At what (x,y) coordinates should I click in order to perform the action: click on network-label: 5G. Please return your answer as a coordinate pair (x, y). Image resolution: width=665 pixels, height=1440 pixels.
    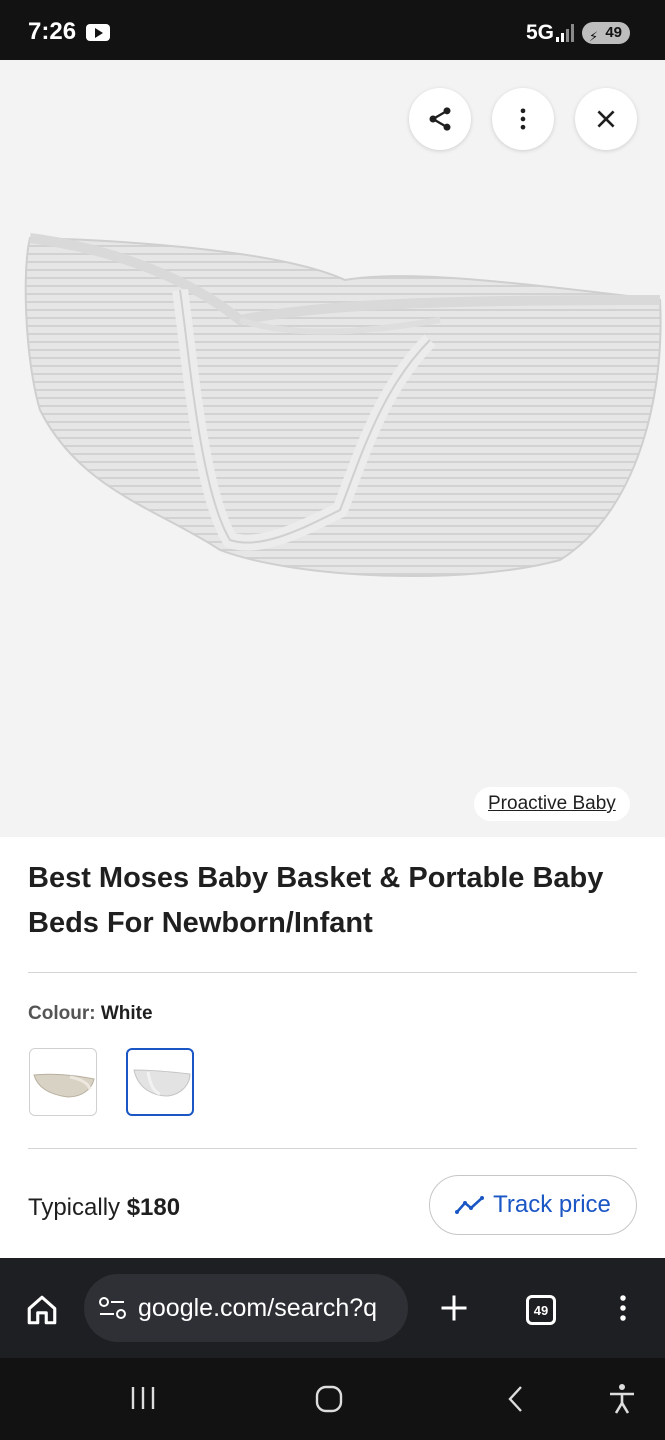
    Looking at the image, I should click on (540, 32).